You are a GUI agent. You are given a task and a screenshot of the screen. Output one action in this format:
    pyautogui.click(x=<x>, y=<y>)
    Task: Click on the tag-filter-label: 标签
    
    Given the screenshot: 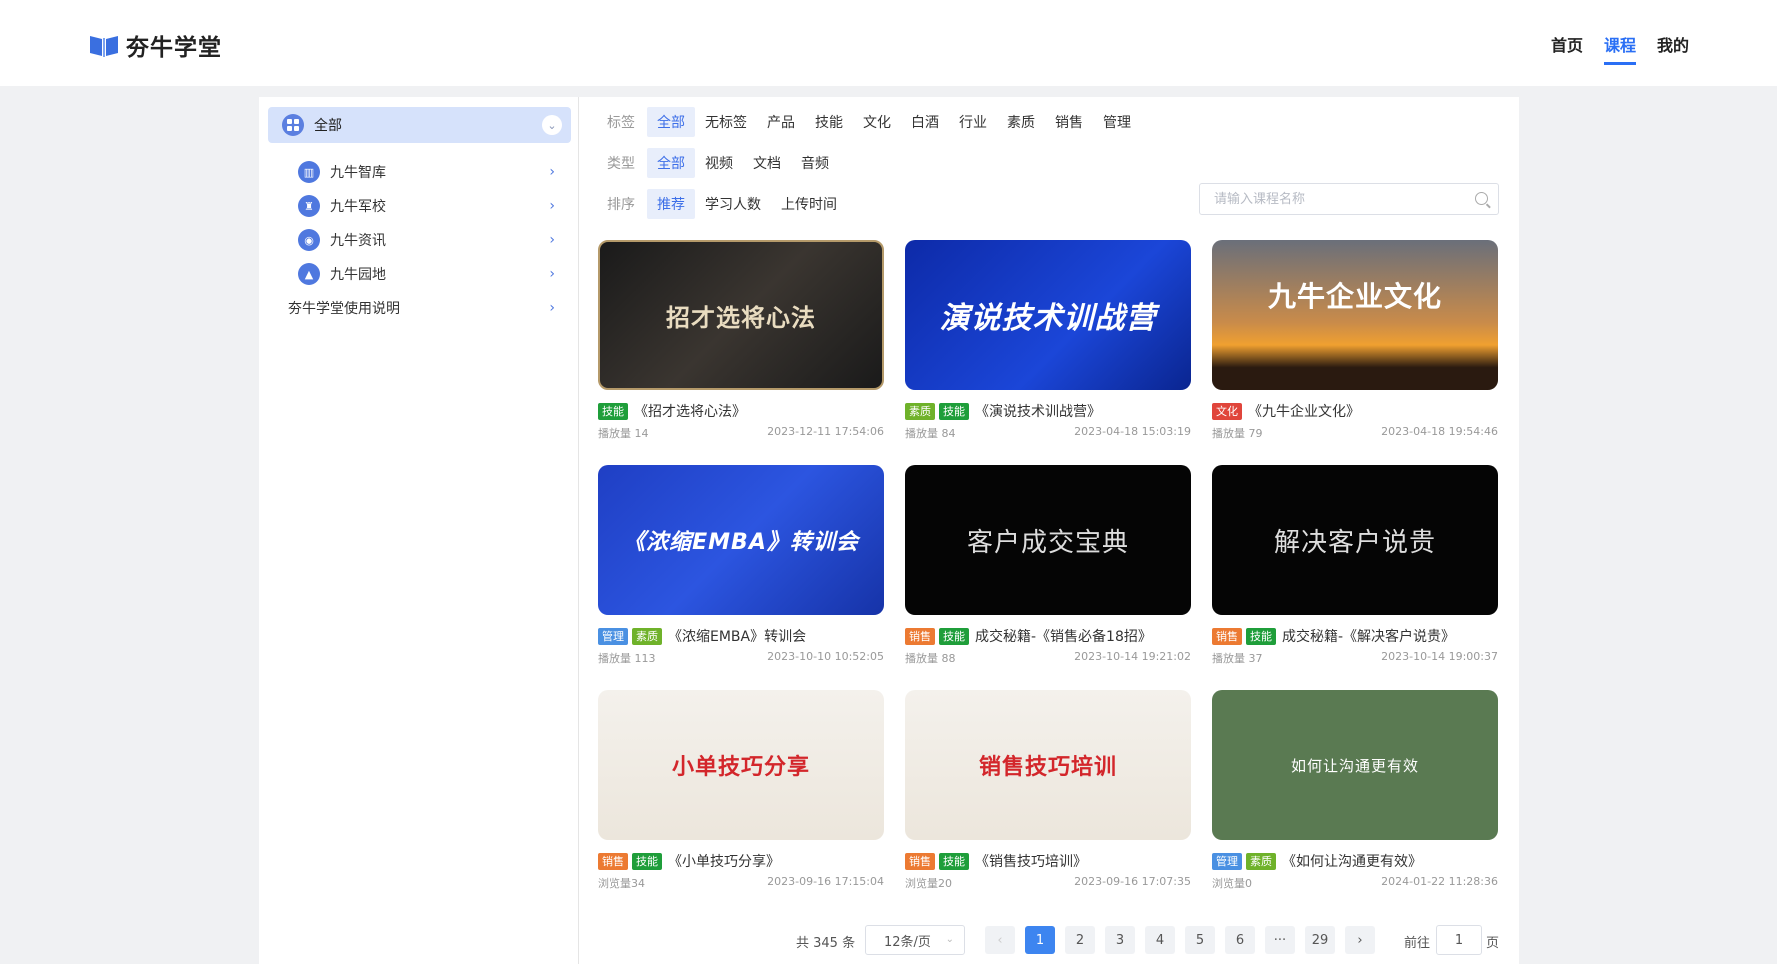 What is the action you would take?
    pyautogui.click(x=621, y=123)
    